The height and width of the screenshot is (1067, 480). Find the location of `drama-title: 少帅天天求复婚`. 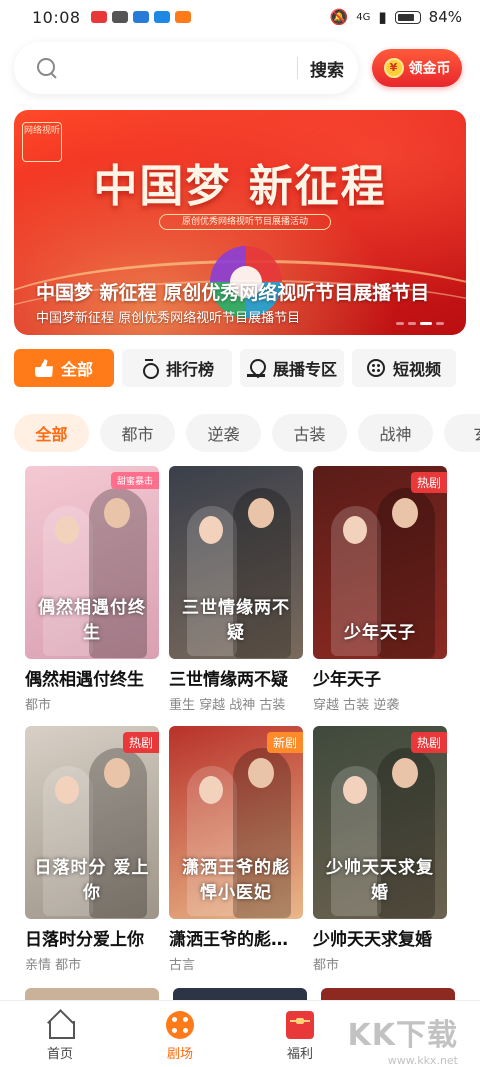

drama-title: 少帅天天求复婚 is located at coordinates (380, 937).